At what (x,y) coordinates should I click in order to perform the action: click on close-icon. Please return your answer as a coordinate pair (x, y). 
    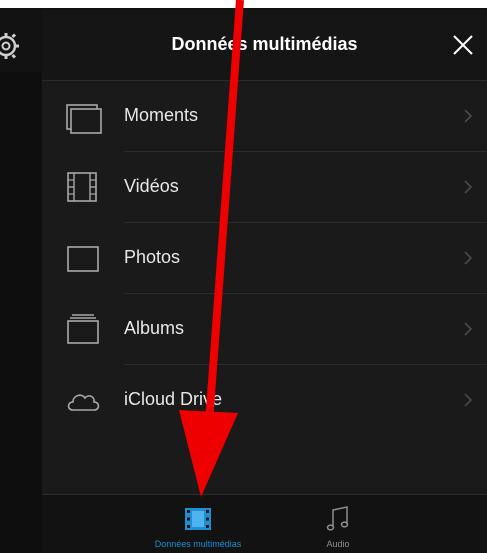
    Looking at the image, I should click on (463, 45).